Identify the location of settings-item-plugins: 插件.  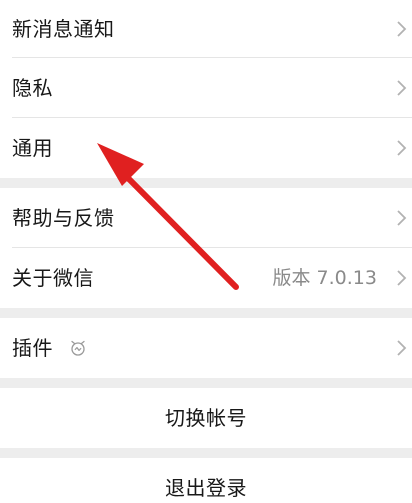
(206, 348).